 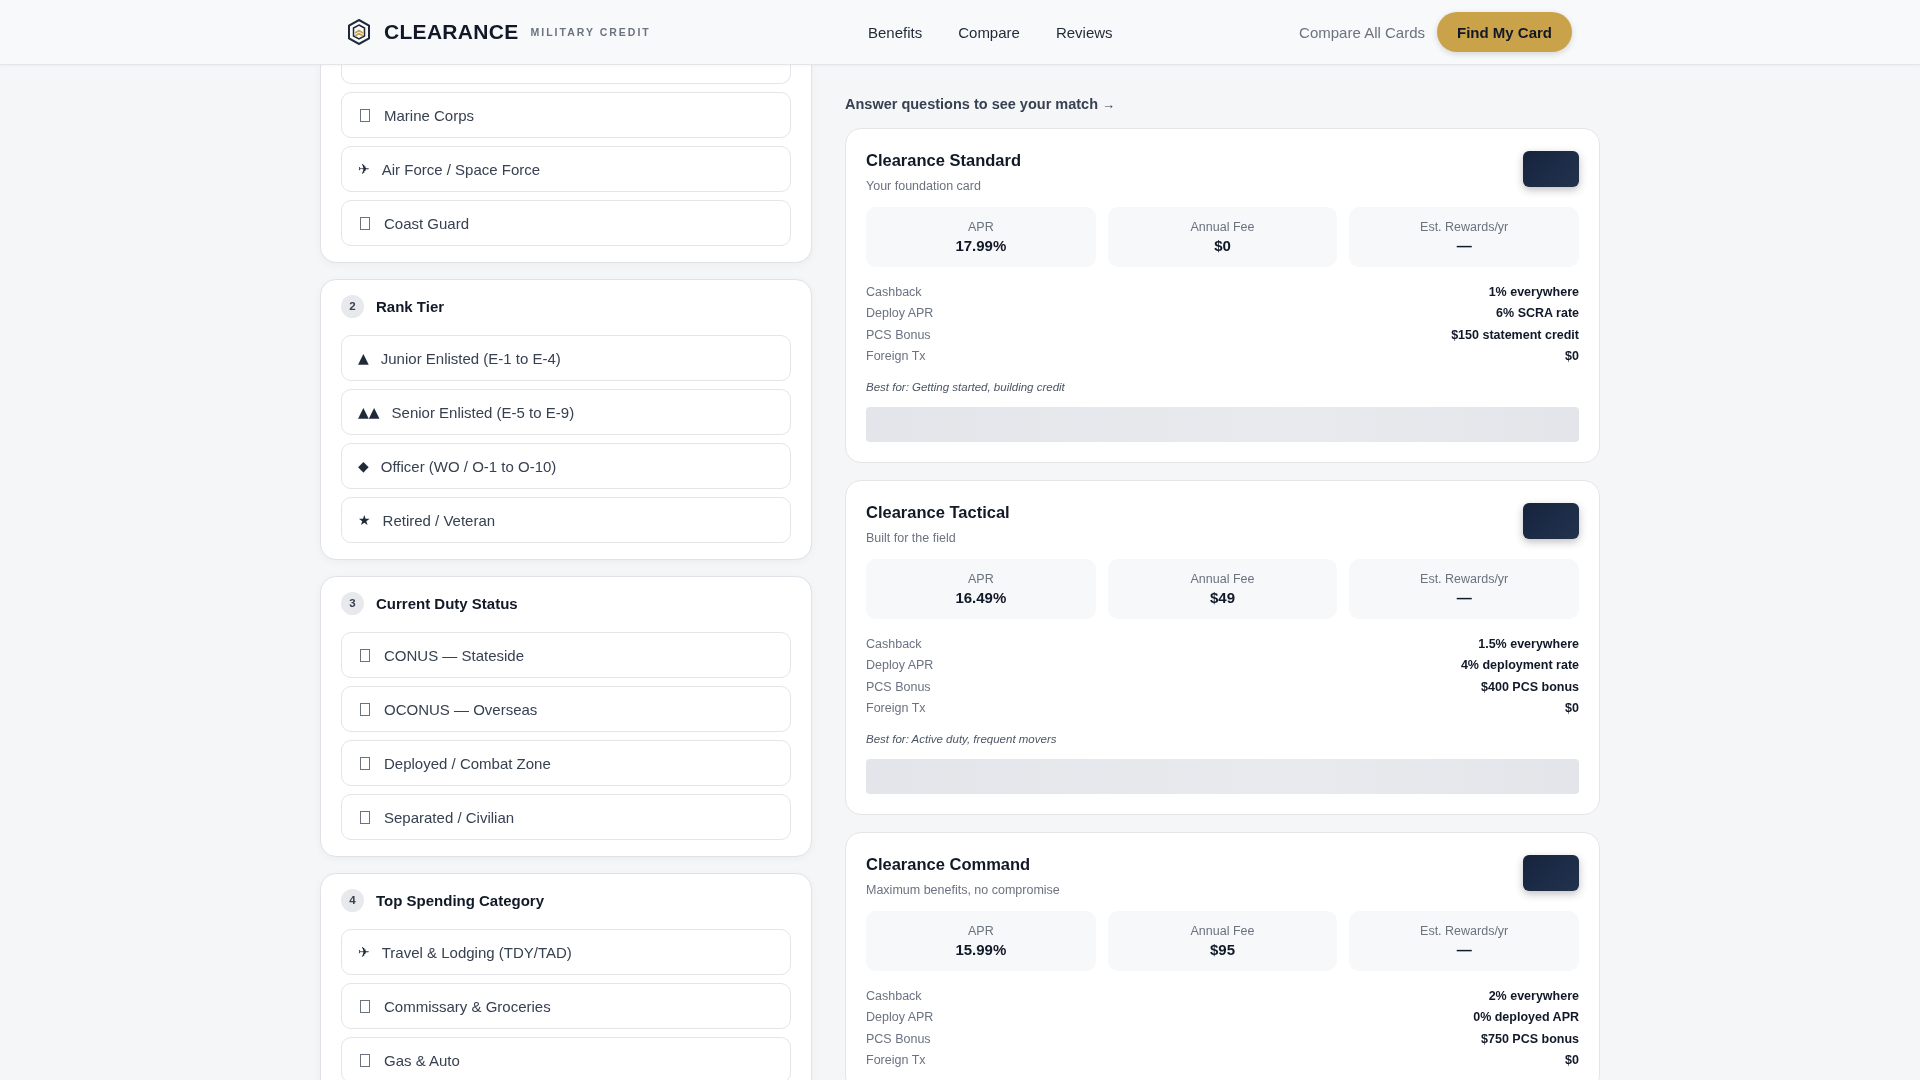 What do you see at coordinates (1526, 1017) in the screenshot?
I see `detail-value: 0% deployed APR` at bounding box center [1526, 1017].